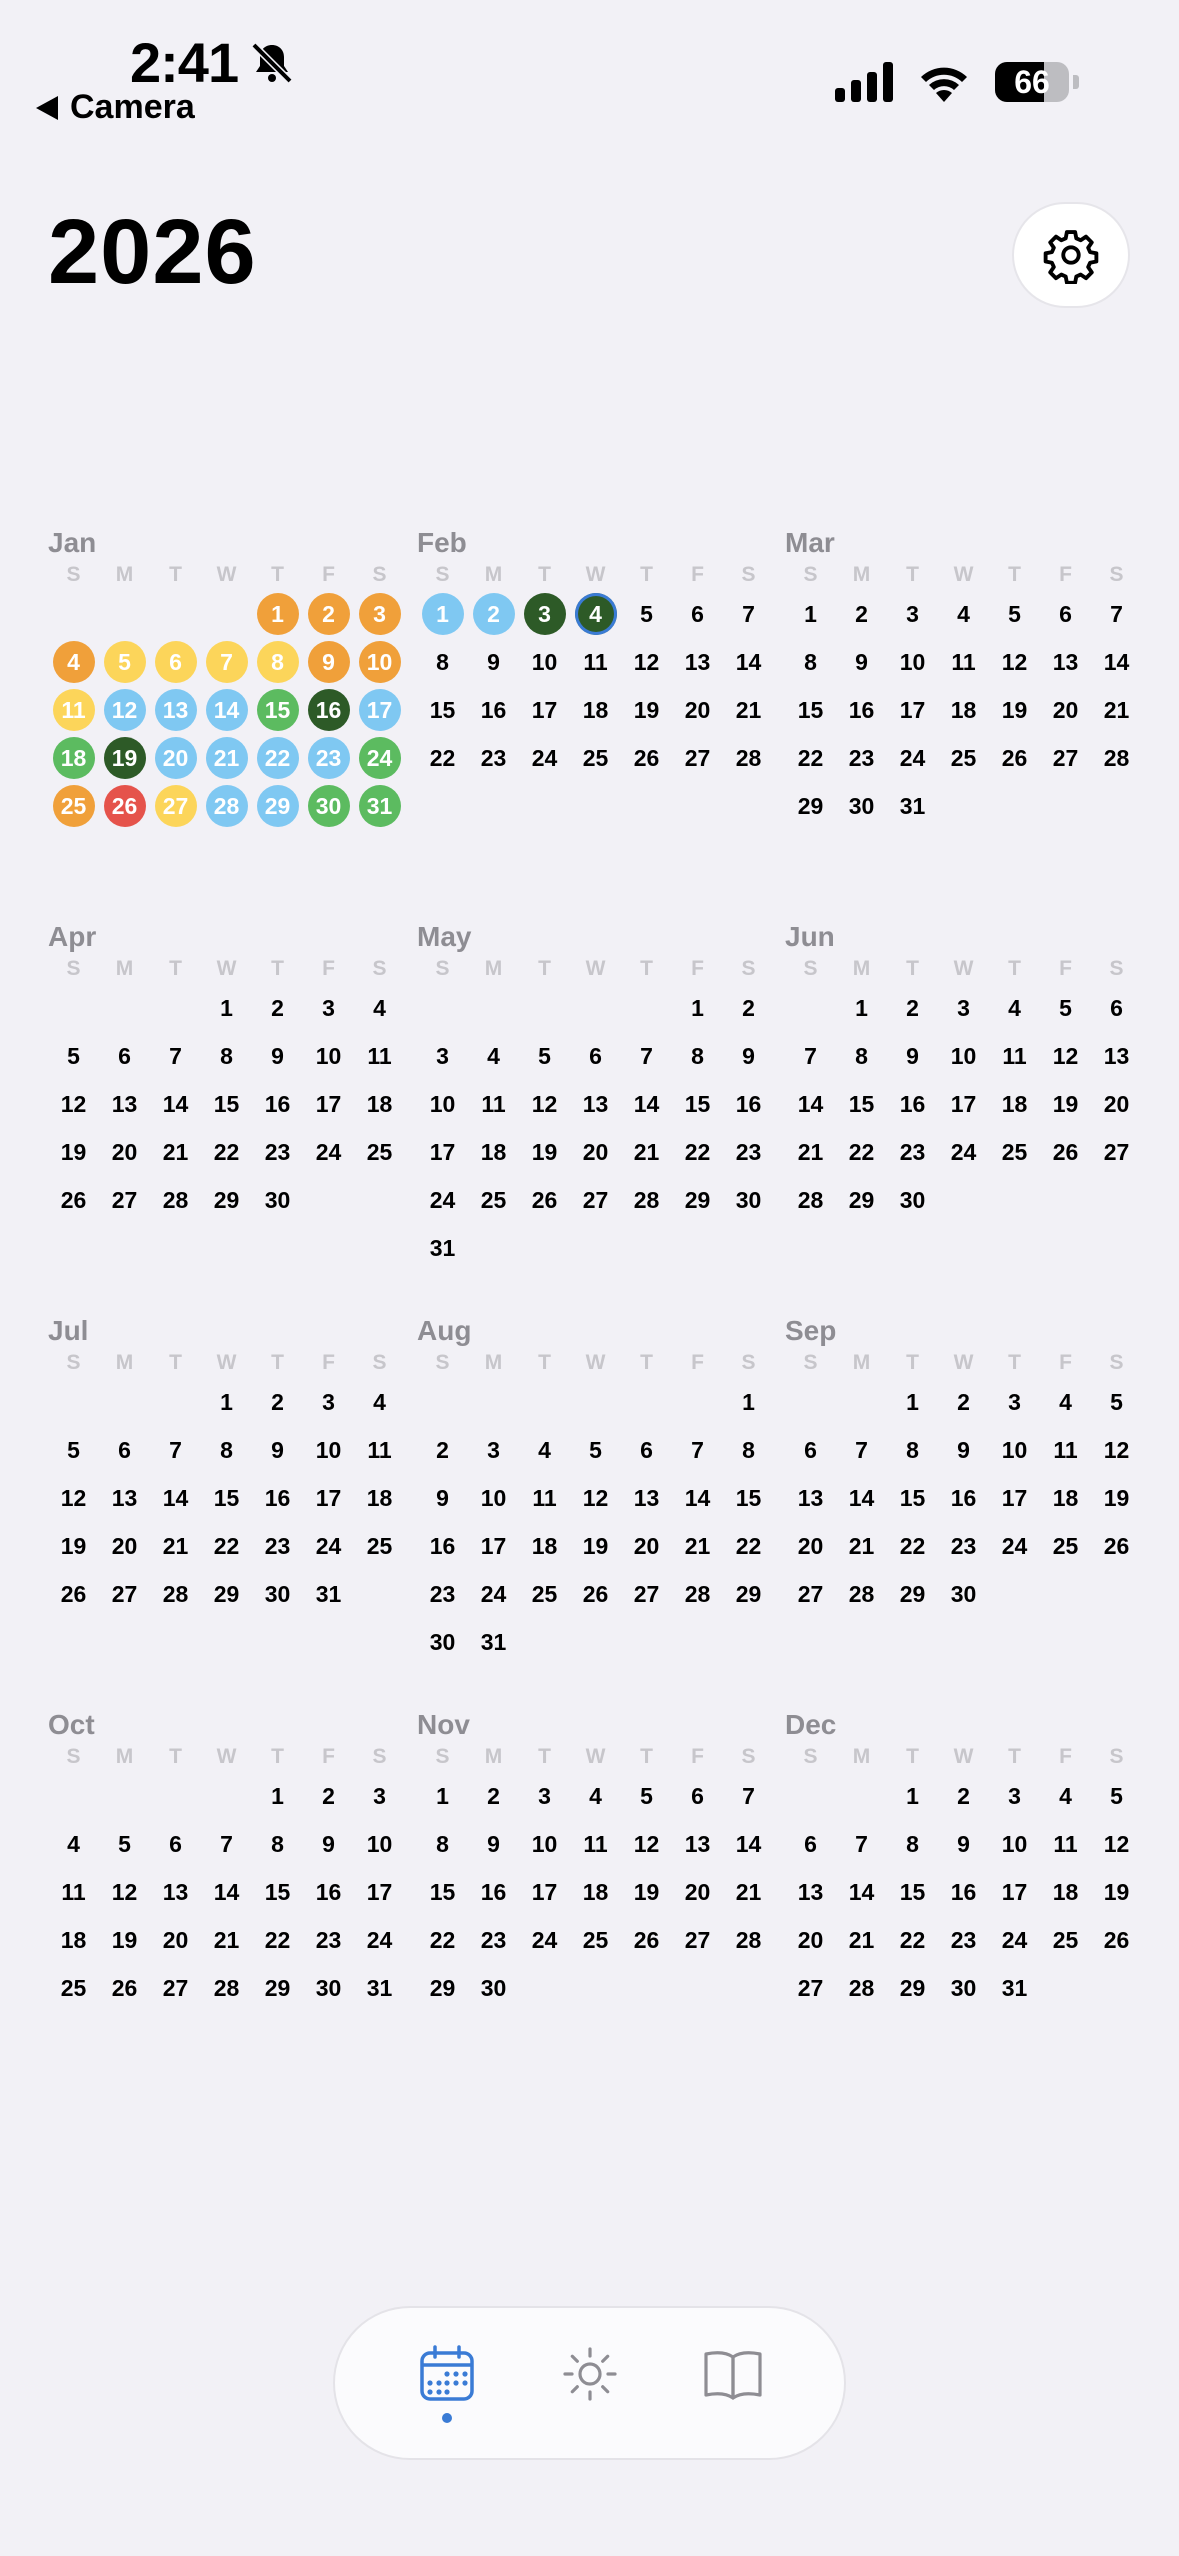 Image resolution: width=1179 pixels, height=2556 pixels. Describe the element at coordinates (912, 1200) in the screenshot. I see `day-cell: 30` at that location.